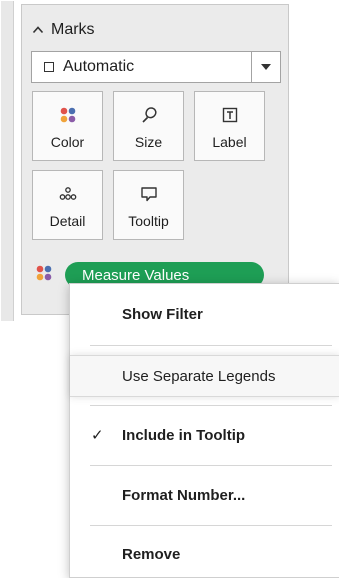 This screenshot has height=578, width=339. Describe the element at coordinates (162, 314) in the screenshot. I see `menu-item-label: Show Filter` at that location.